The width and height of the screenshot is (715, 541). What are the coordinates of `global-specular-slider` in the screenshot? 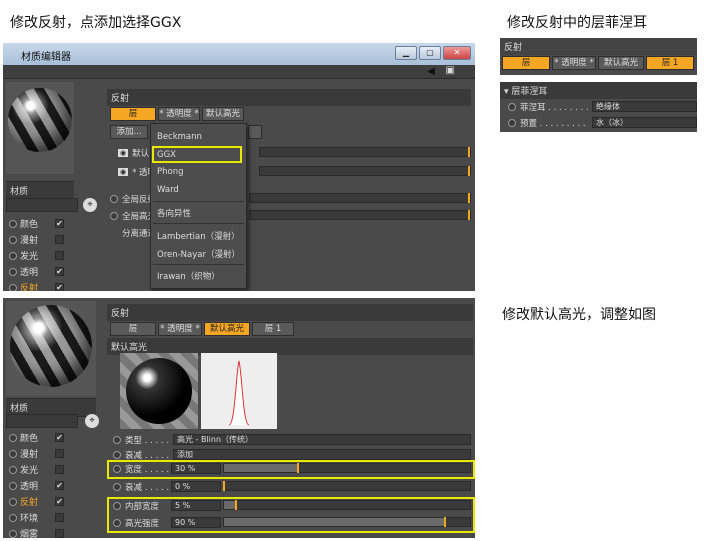 It's located at (360, 215).